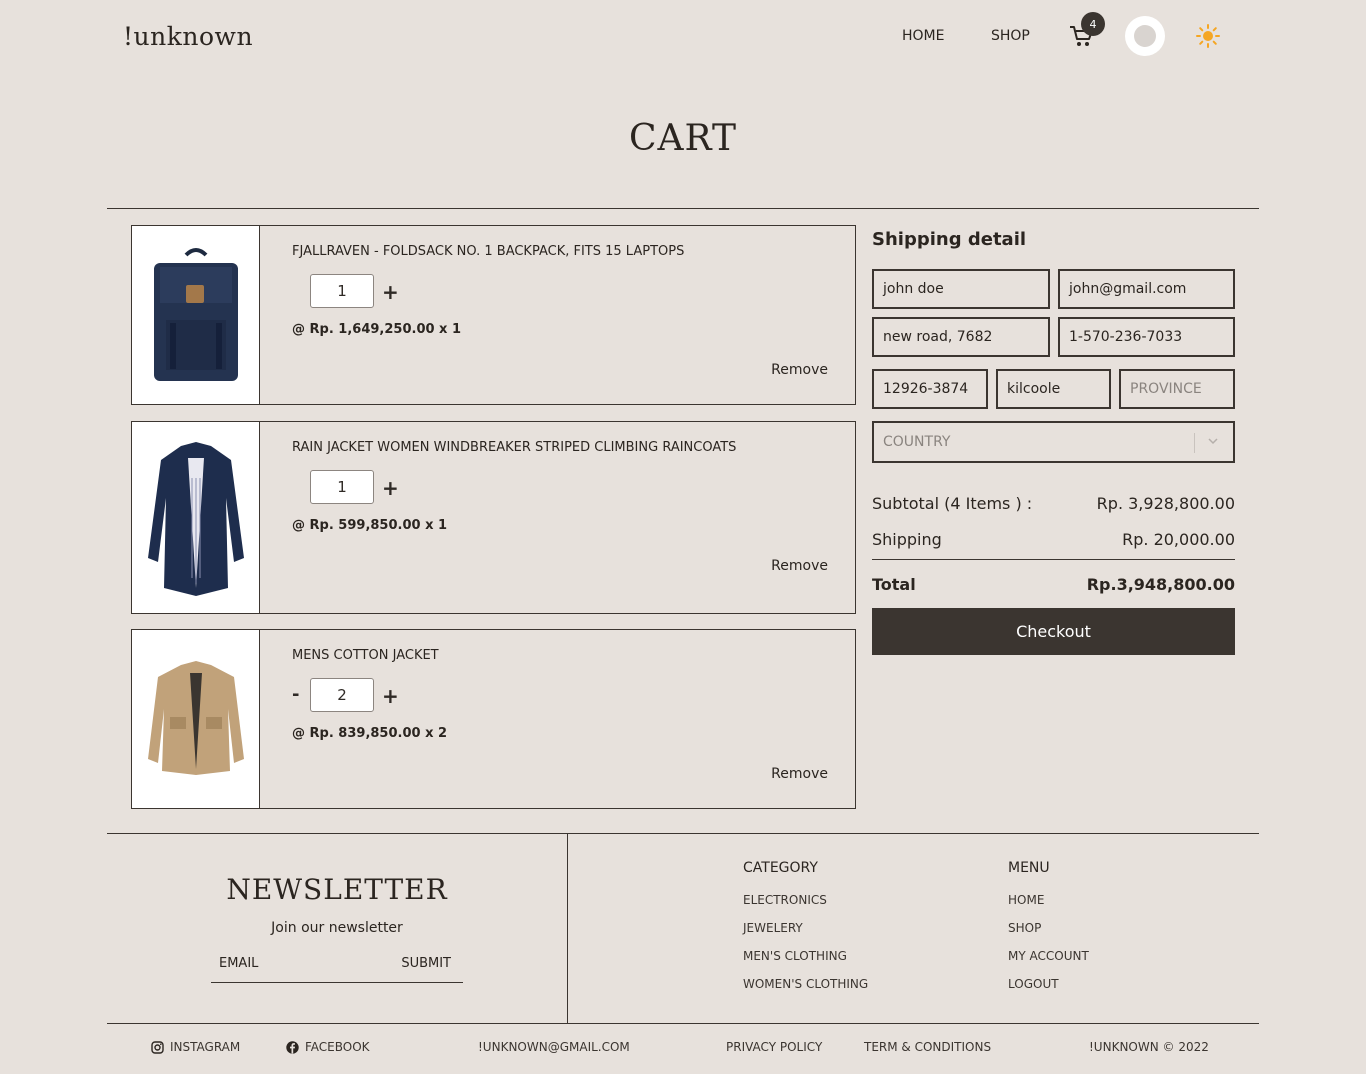 Image resolution: width=1366 pixels, height=1074 pixels. What do you see at coordinates (370, 525) in the screenshot?
I see `product-price: @ Rp. 599,850.00 x 1` at bounding box center [370, 525].